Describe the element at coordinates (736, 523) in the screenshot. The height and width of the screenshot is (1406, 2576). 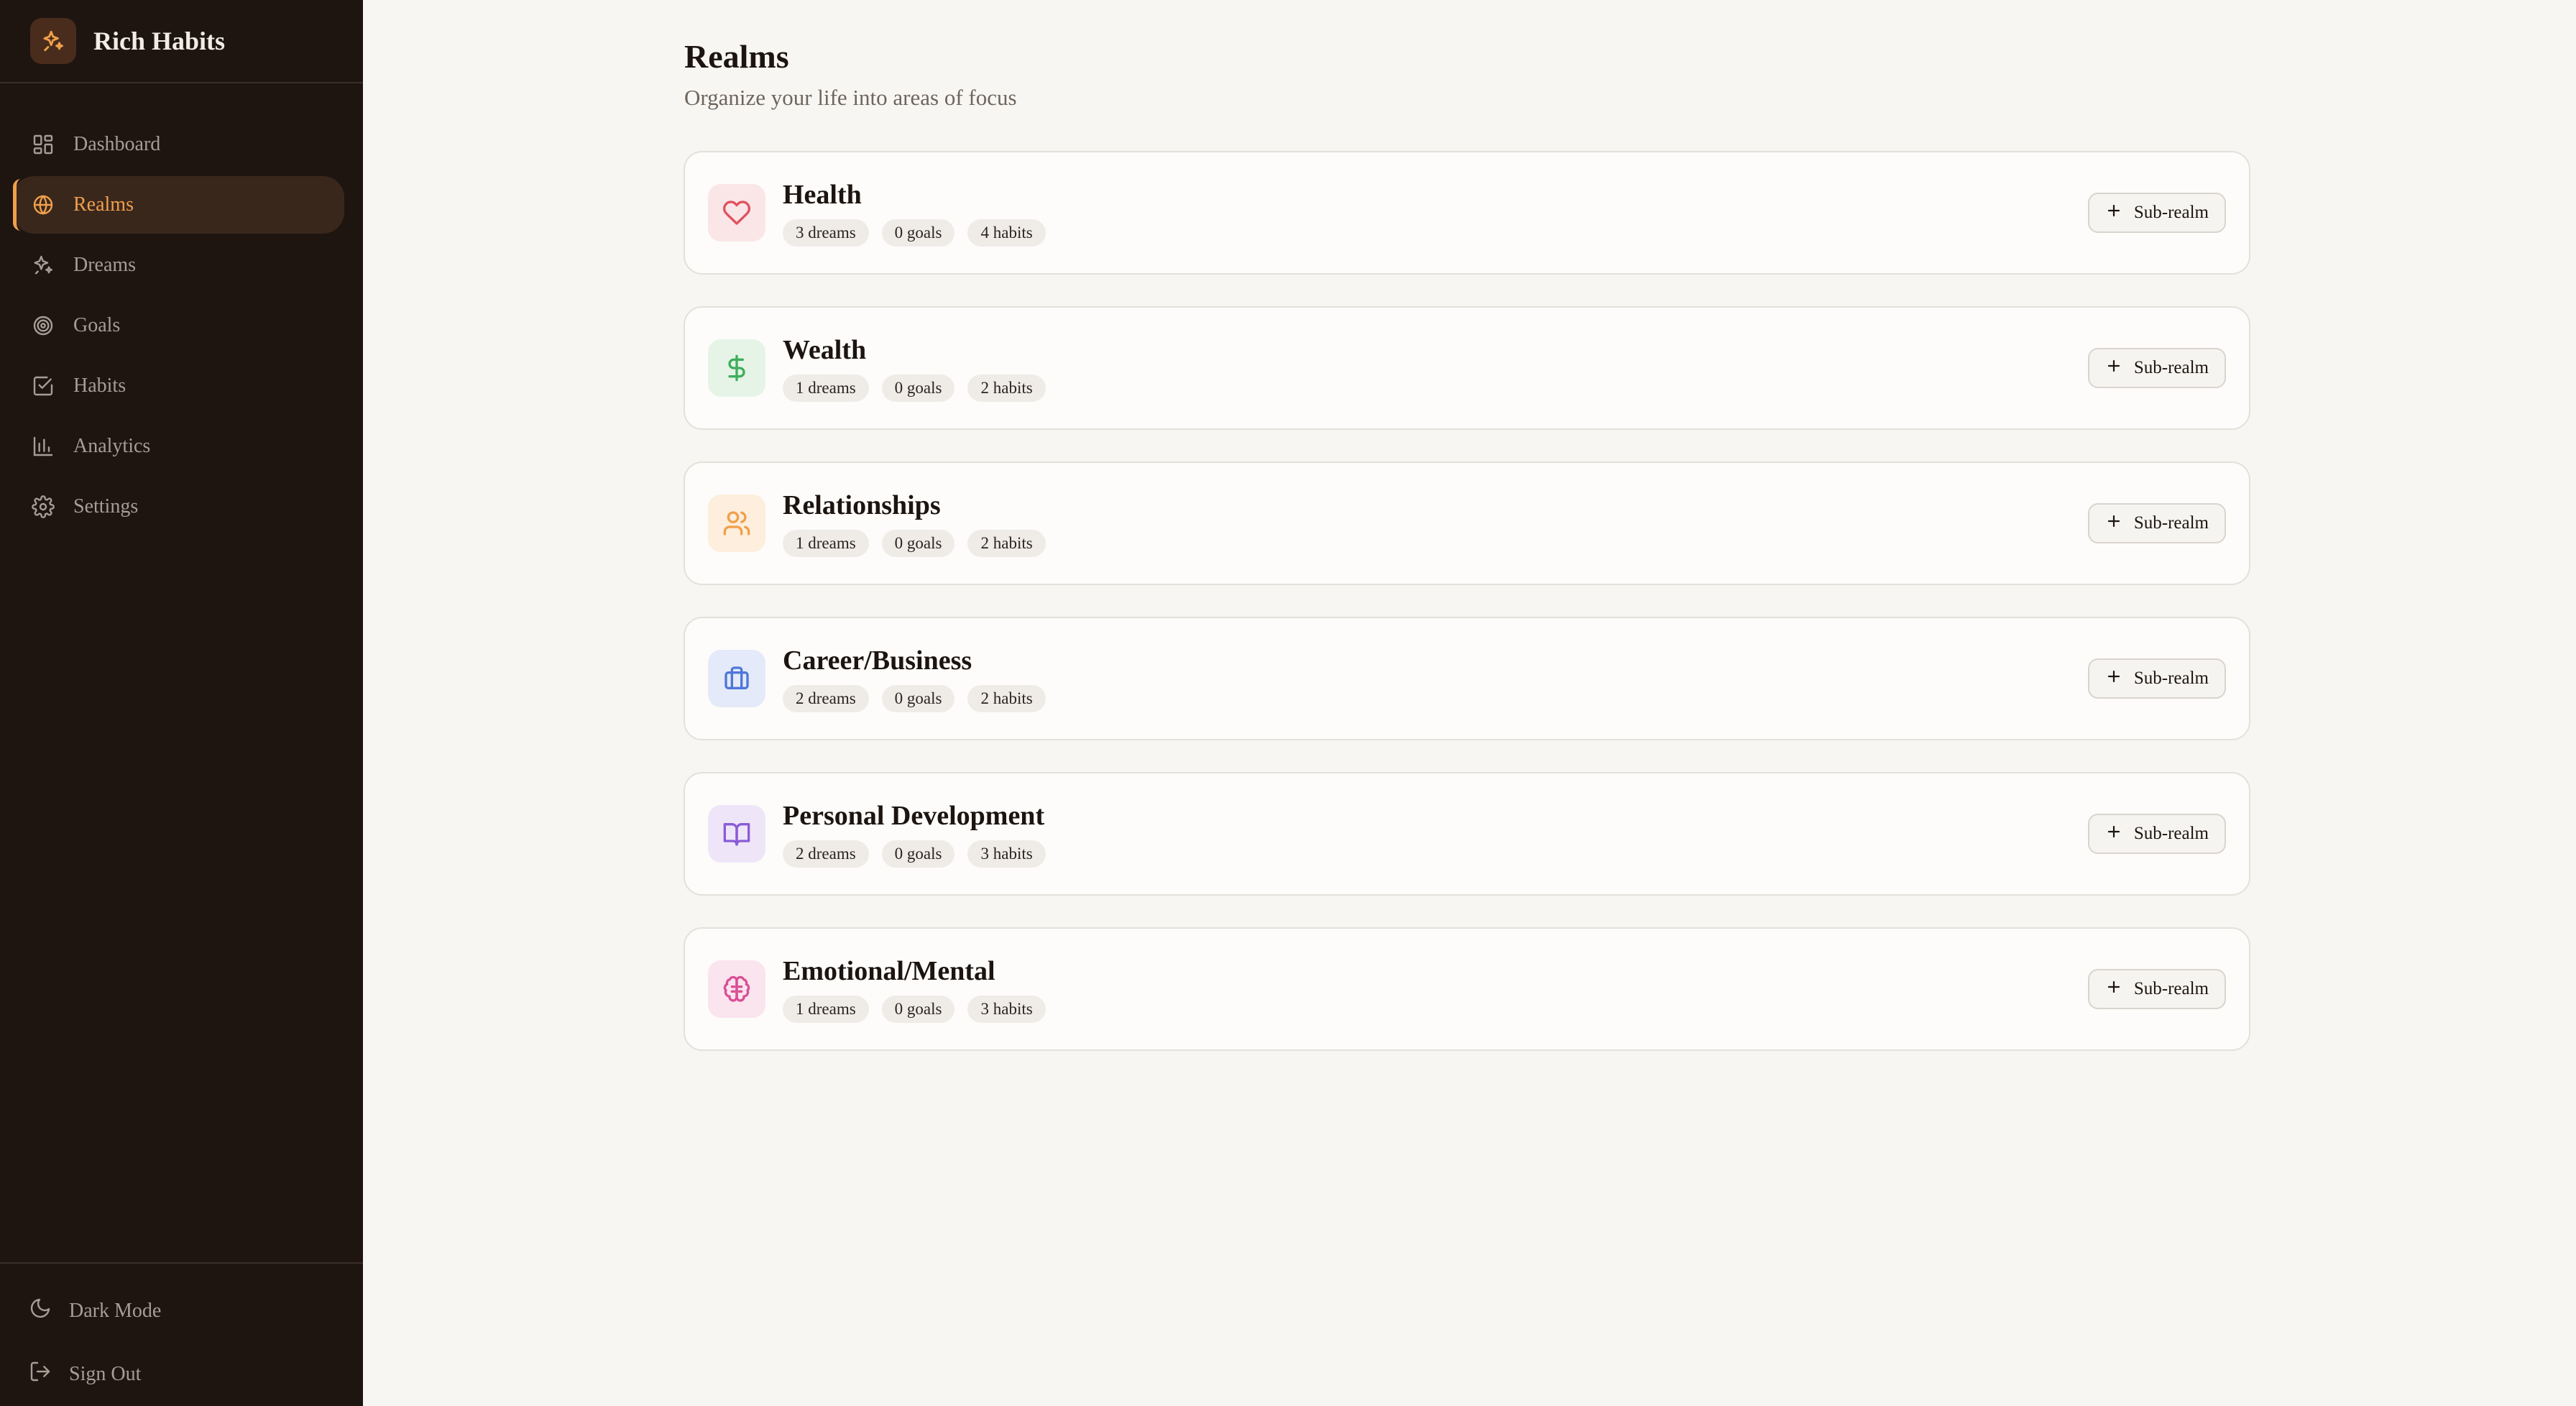
I see `users-icon` at that location.